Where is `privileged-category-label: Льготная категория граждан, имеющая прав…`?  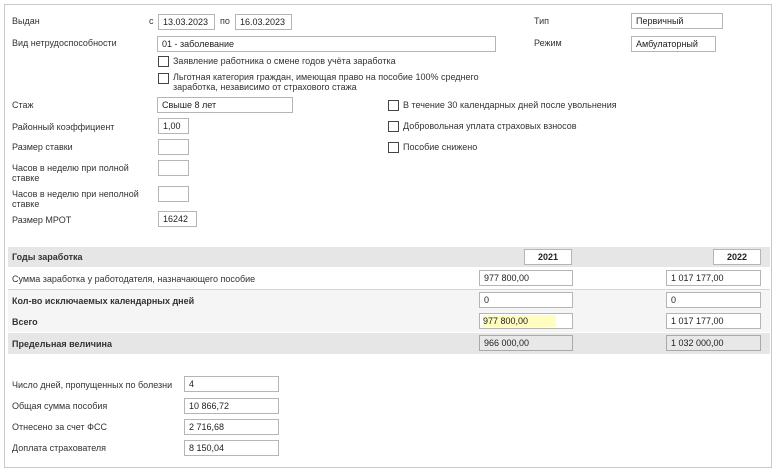 privileged-category-label: Льготная категория граждан, имеющая прав… is located at coordinates (326, 82).